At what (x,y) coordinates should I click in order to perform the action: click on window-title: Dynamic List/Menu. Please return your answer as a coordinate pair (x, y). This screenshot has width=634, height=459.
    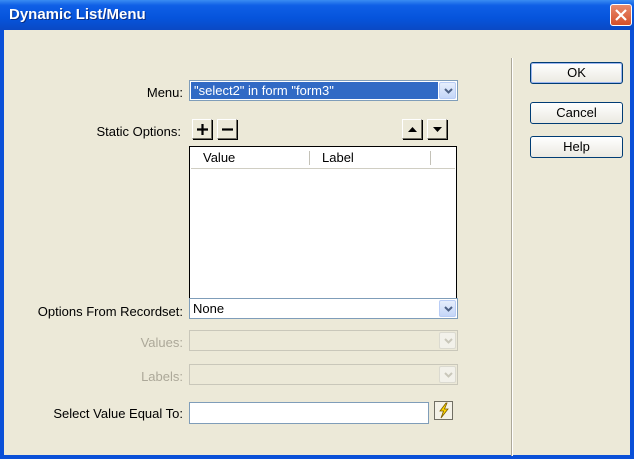
    Looking at the image, I should click on (77, 14).